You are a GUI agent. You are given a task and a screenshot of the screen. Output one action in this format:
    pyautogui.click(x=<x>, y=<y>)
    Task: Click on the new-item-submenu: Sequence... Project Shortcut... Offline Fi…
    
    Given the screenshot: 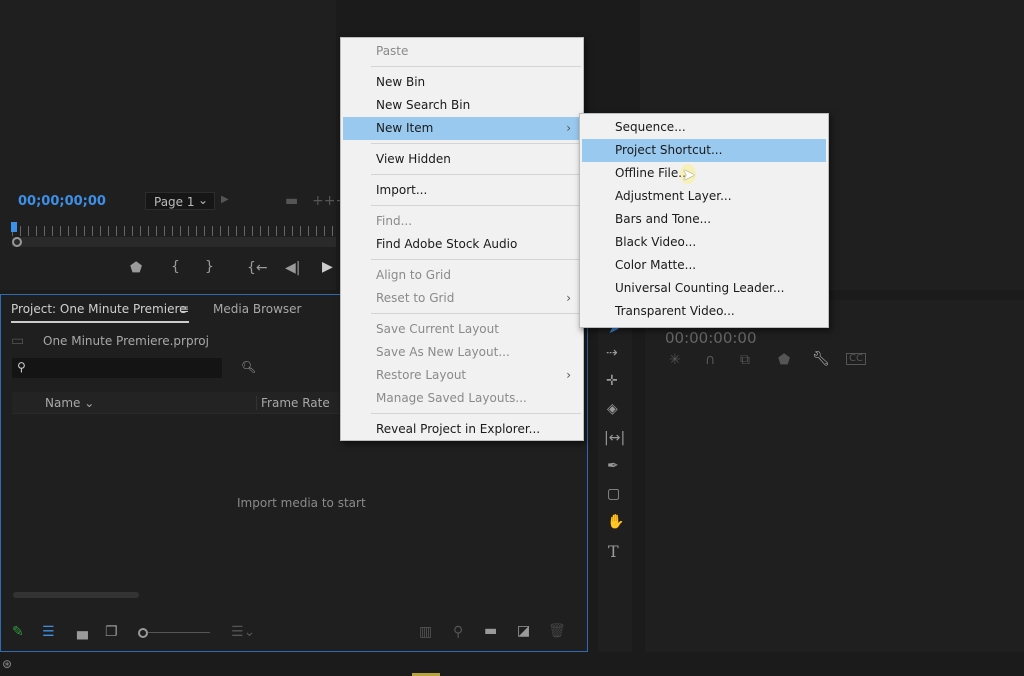 What is the action you would take?
    pyautogui.click(x=704, y=220)
    